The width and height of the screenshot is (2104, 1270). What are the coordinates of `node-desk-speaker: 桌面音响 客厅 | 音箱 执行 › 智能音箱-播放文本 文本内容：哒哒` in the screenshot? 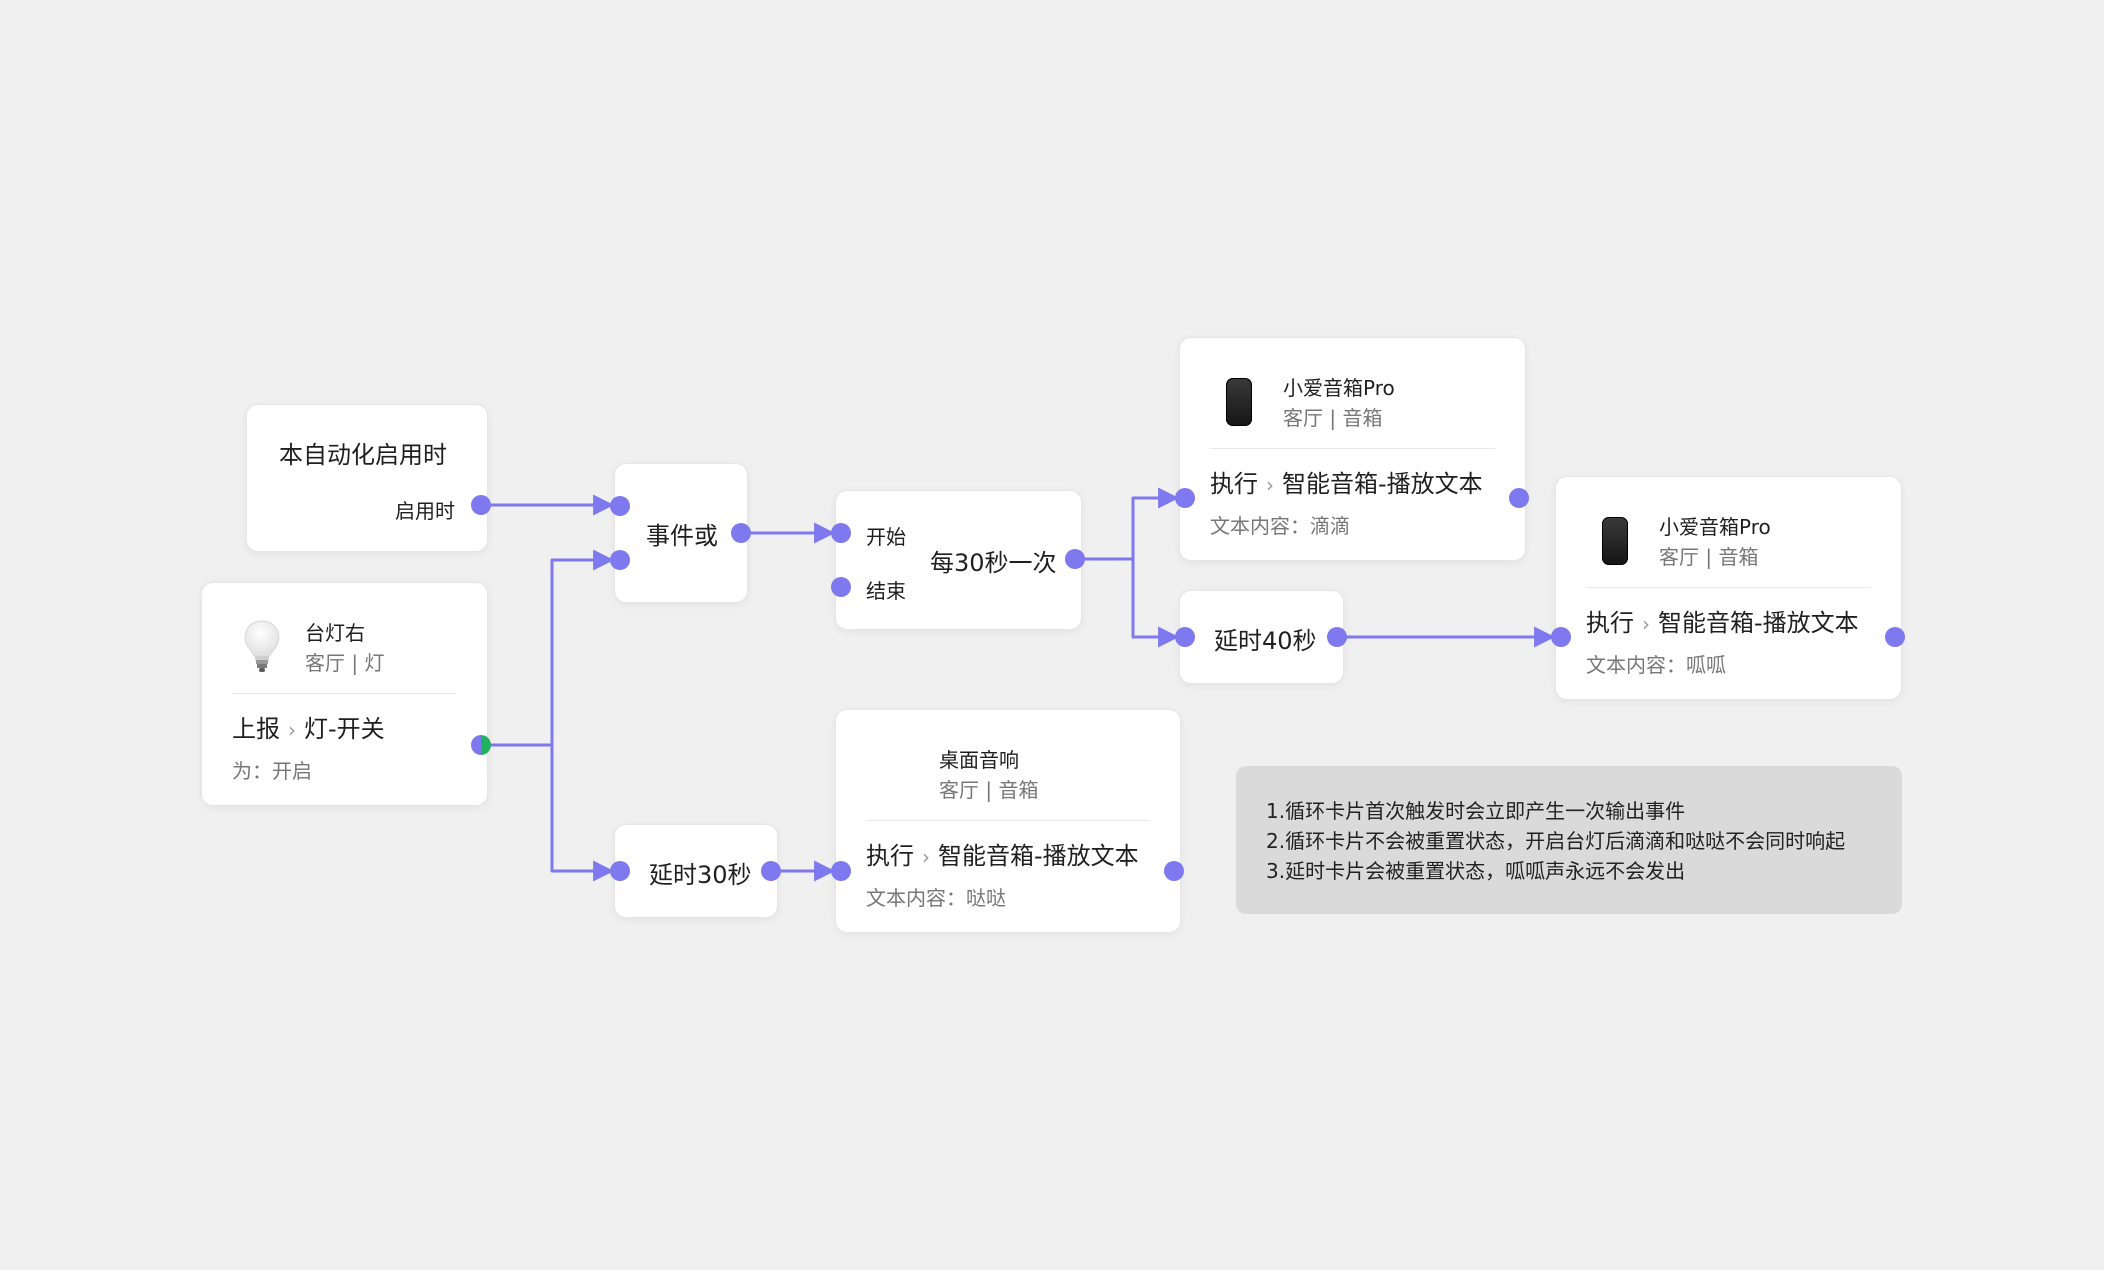 It's located at (1008, 821).